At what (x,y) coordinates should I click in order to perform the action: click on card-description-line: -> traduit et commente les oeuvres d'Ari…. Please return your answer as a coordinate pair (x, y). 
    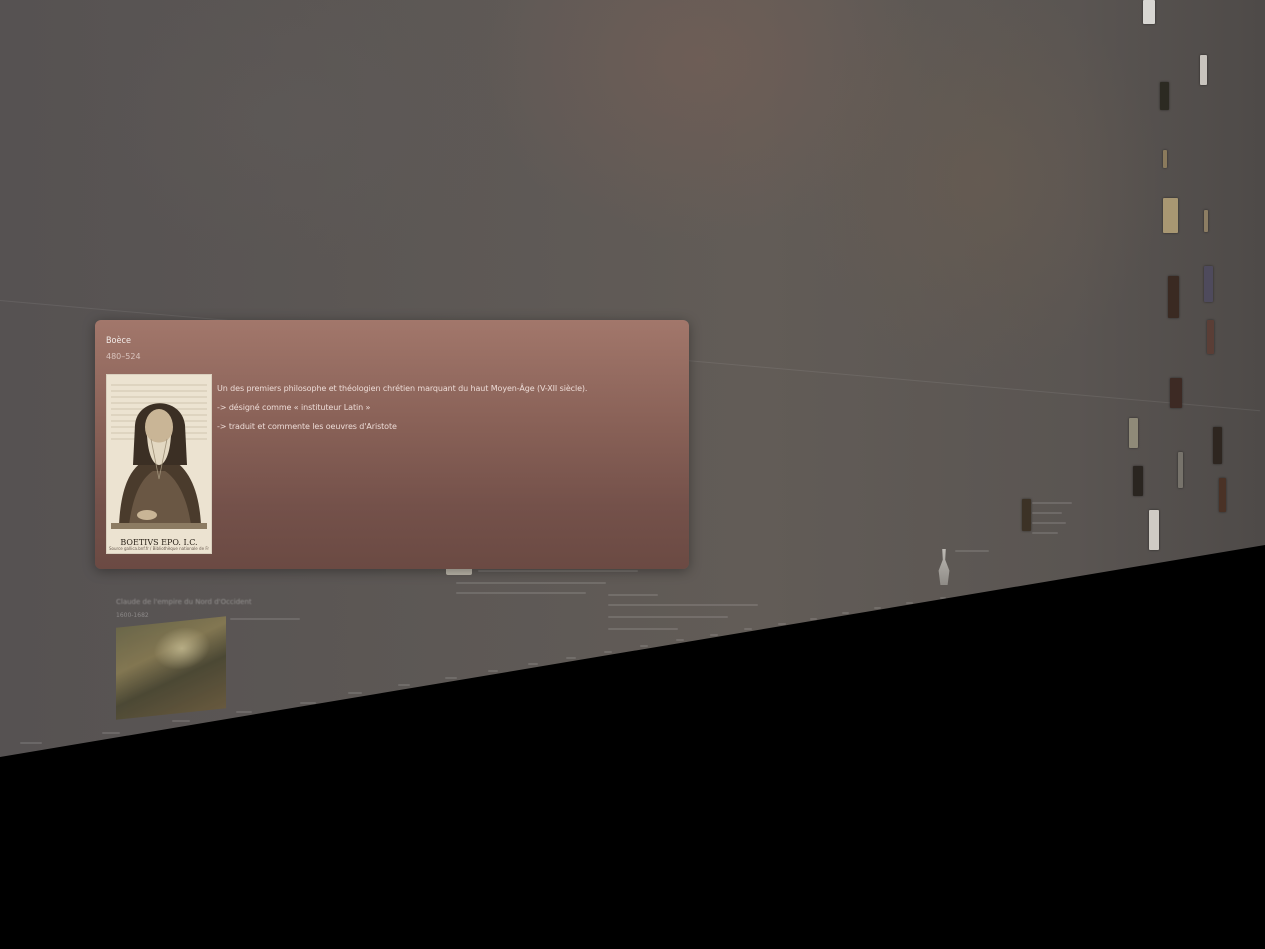
    Looking at the image, I should click on (307, 426).